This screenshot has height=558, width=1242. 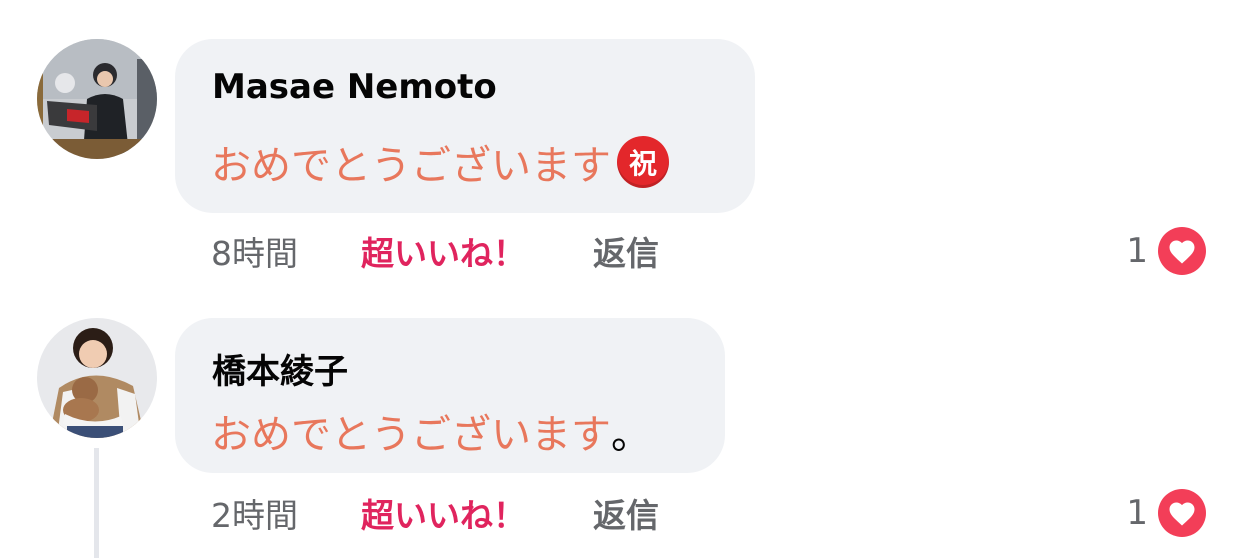 I want to click on reply-thread-line, so click(x=96, y=503).